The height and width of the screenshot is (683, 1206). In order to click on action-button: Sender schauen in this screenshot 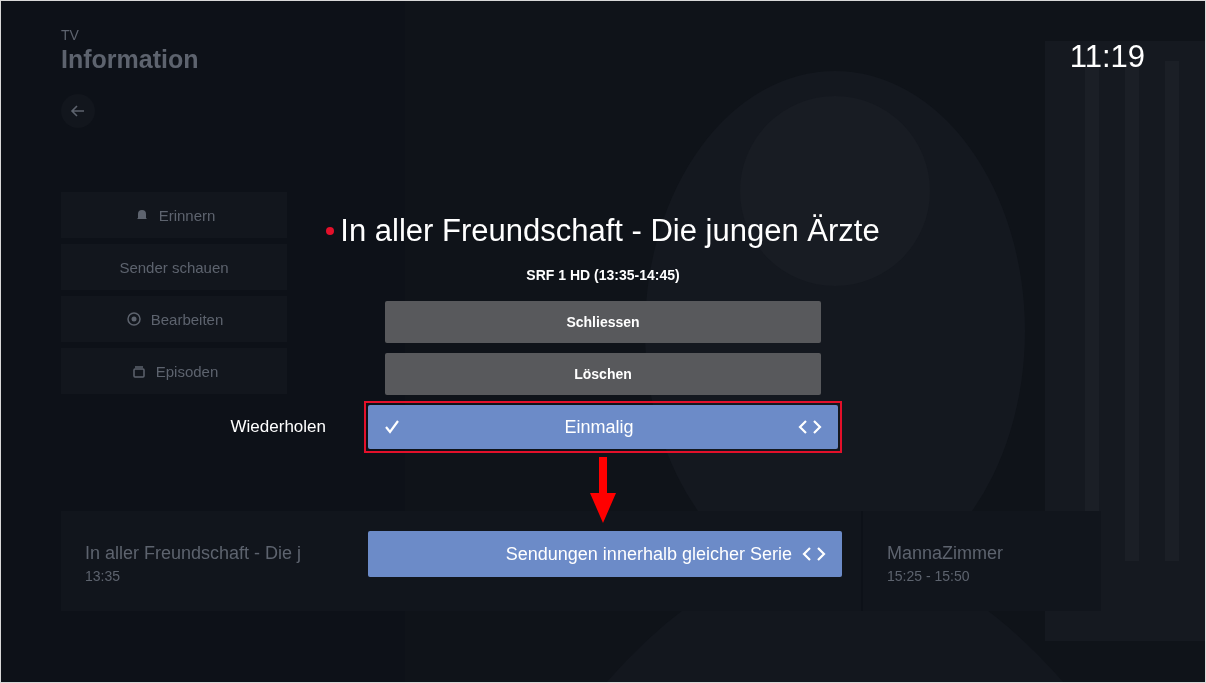, I will do `click(174, 267)`.